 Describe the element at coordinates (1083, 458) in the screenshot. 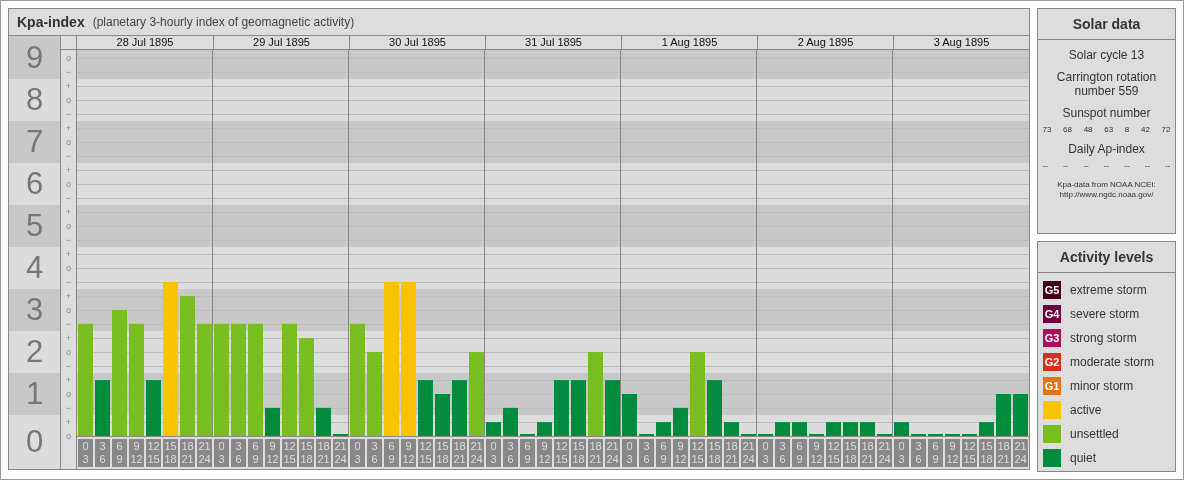

I see `legend-label: quiet` at that location.